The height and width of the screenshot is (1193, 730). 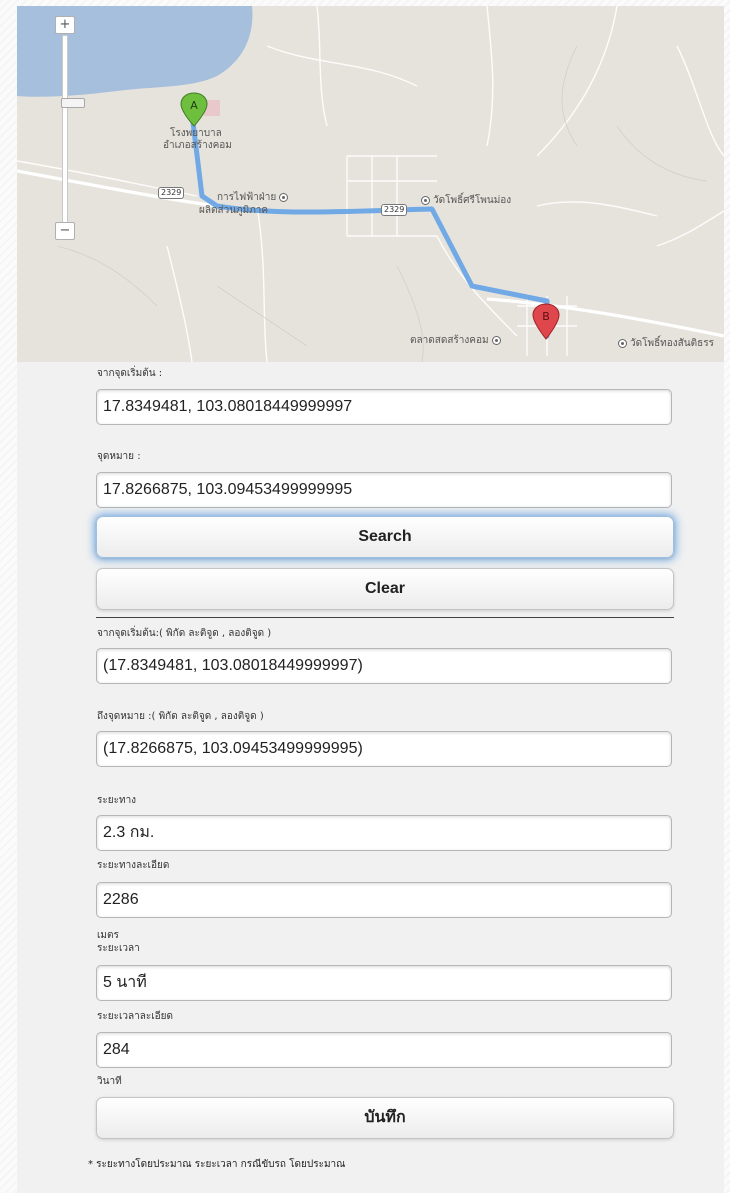 What do you see at coordinates (171, 193) in the screenshot?
I see `route-shield-1: 2329` at bounding box center [171, 193].